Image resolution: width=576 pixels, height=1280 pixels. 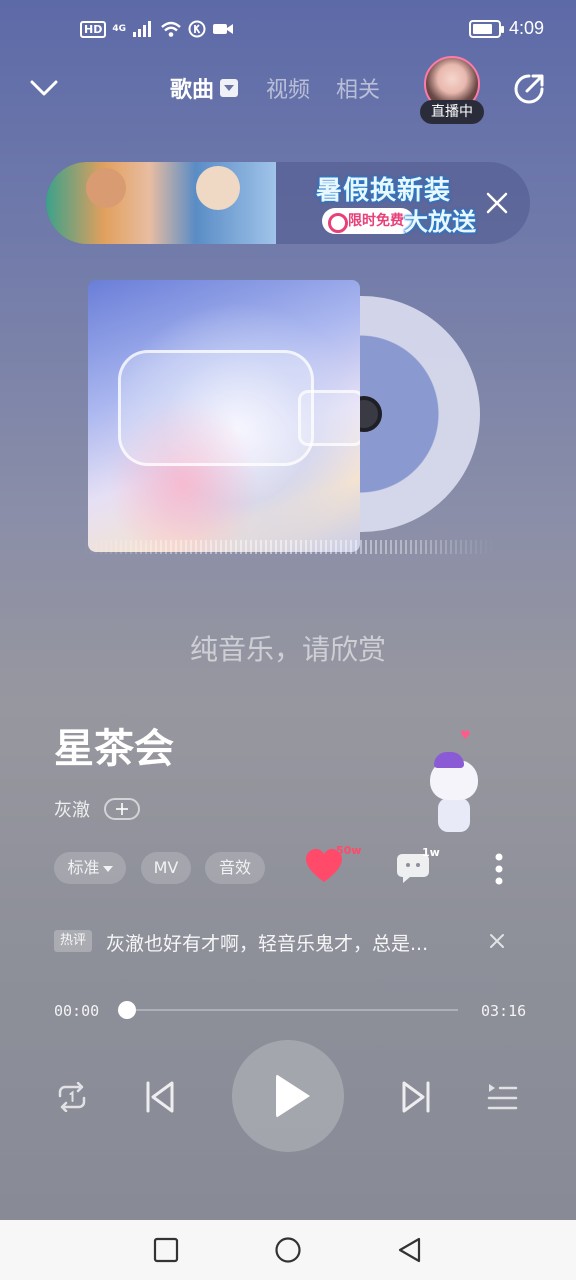 What do you see at coordinates (502, 1097) in the screenshot?
I see `playlist-icon` at bounding box center [502, 1097].